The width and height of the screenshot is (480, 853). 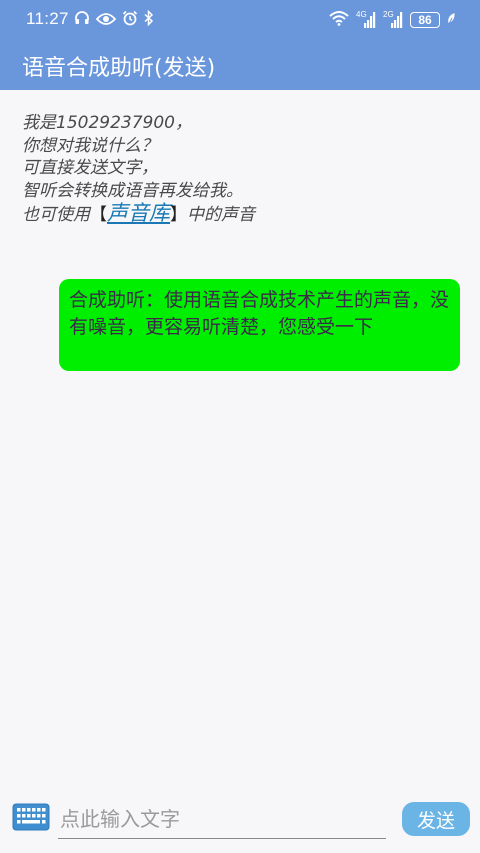 What do you see at coordinates (82, 20) in the screenshot?
I see `headphones-icon` at bounding box center [82, 20].